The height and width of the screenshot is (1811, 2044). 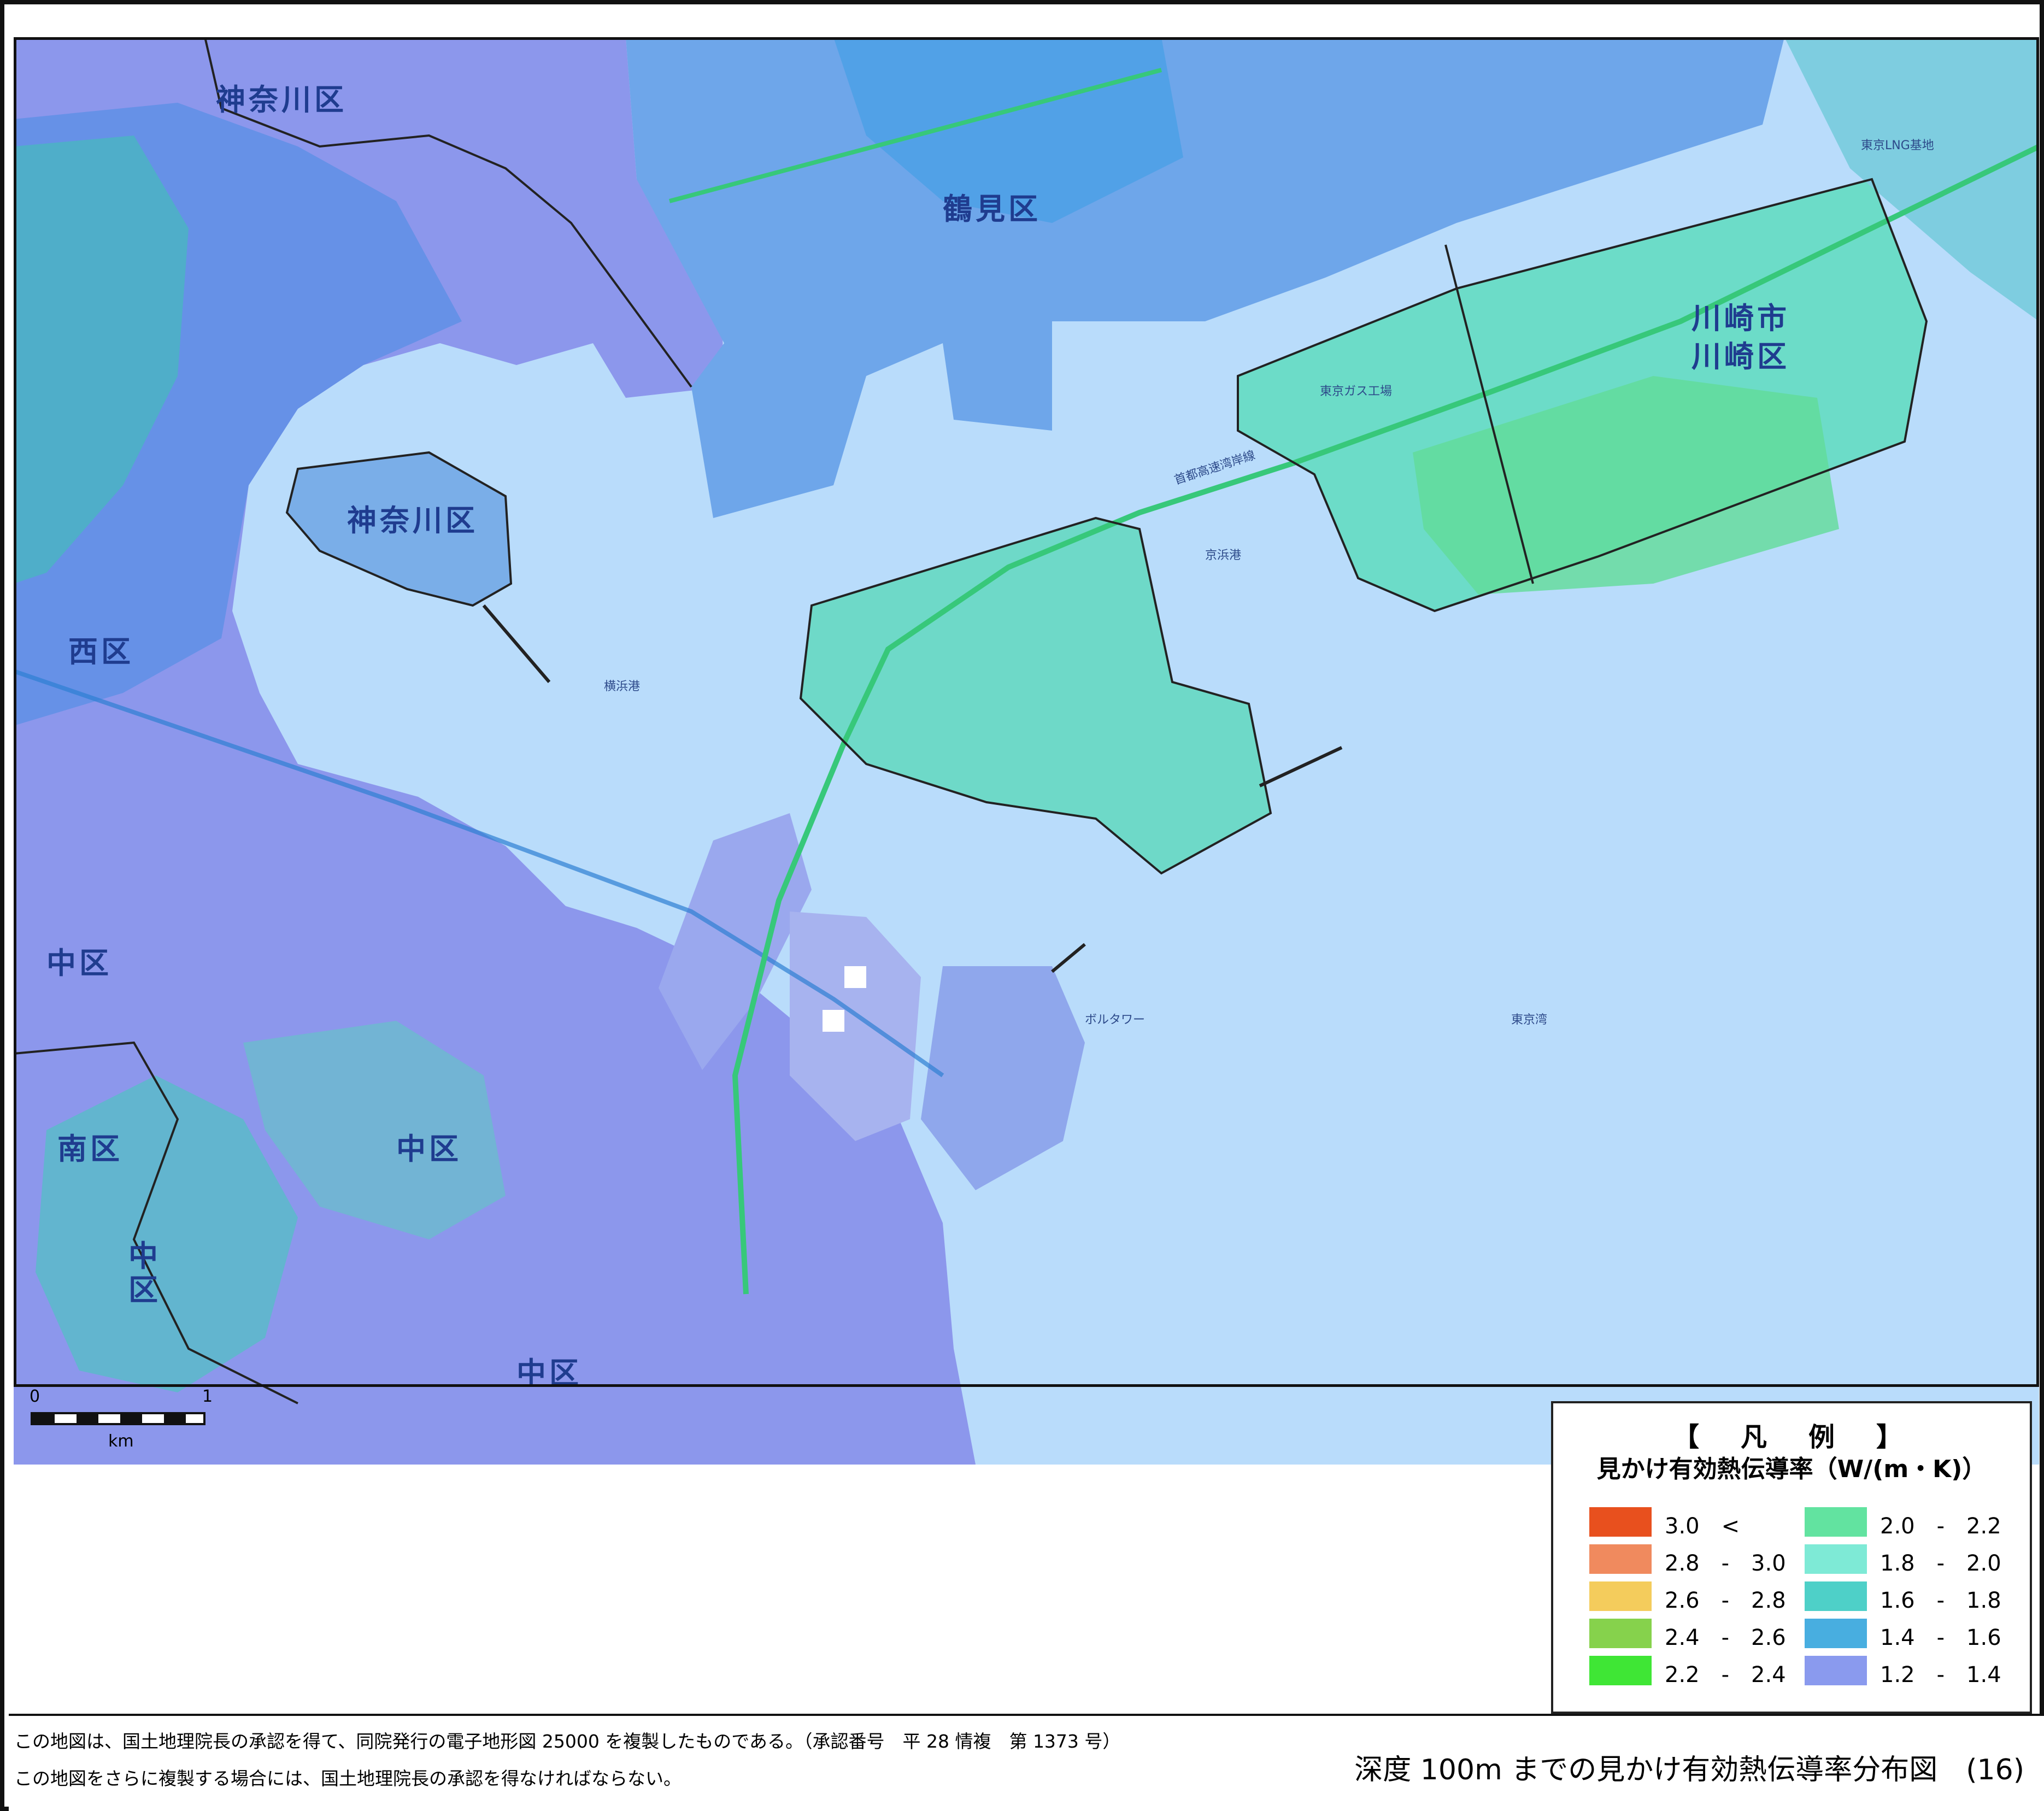 I want to click on map-label-tokyo-gas: 東京ガス工場, so click(x=1356, y=391).